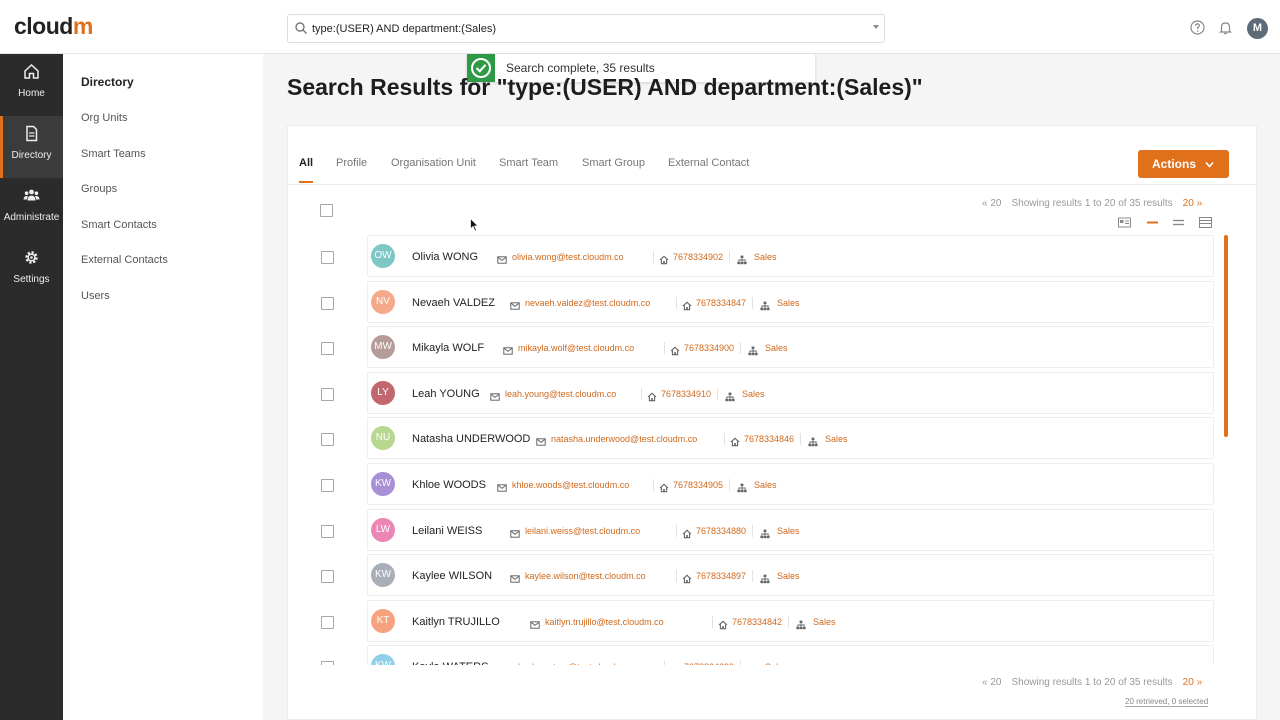 The image size is (1280, 720). What do you see at coordinates (471, 439) in the screenshot?
I see `user-name: Natasha UNDERWOOD` at bounding box center [471, 439].